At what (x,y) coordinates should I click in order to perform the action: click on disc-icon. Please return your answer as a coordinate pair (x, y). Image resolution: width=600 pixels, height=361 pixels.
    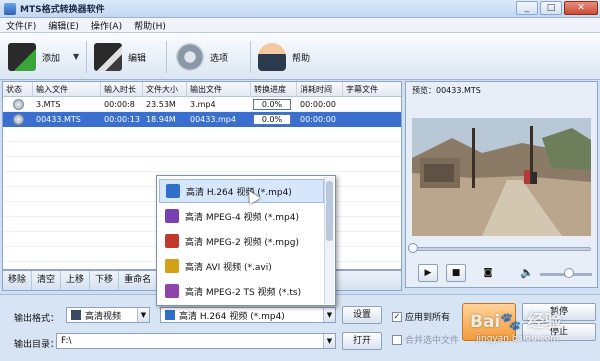
    Looking at the image, I should click on (18, 119).